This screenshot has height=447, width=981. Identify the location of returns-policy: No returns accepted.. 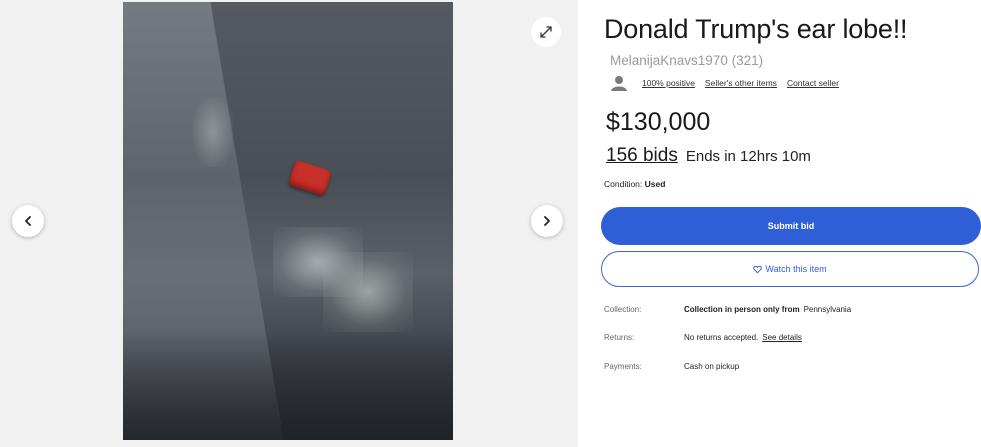
(721, 337).